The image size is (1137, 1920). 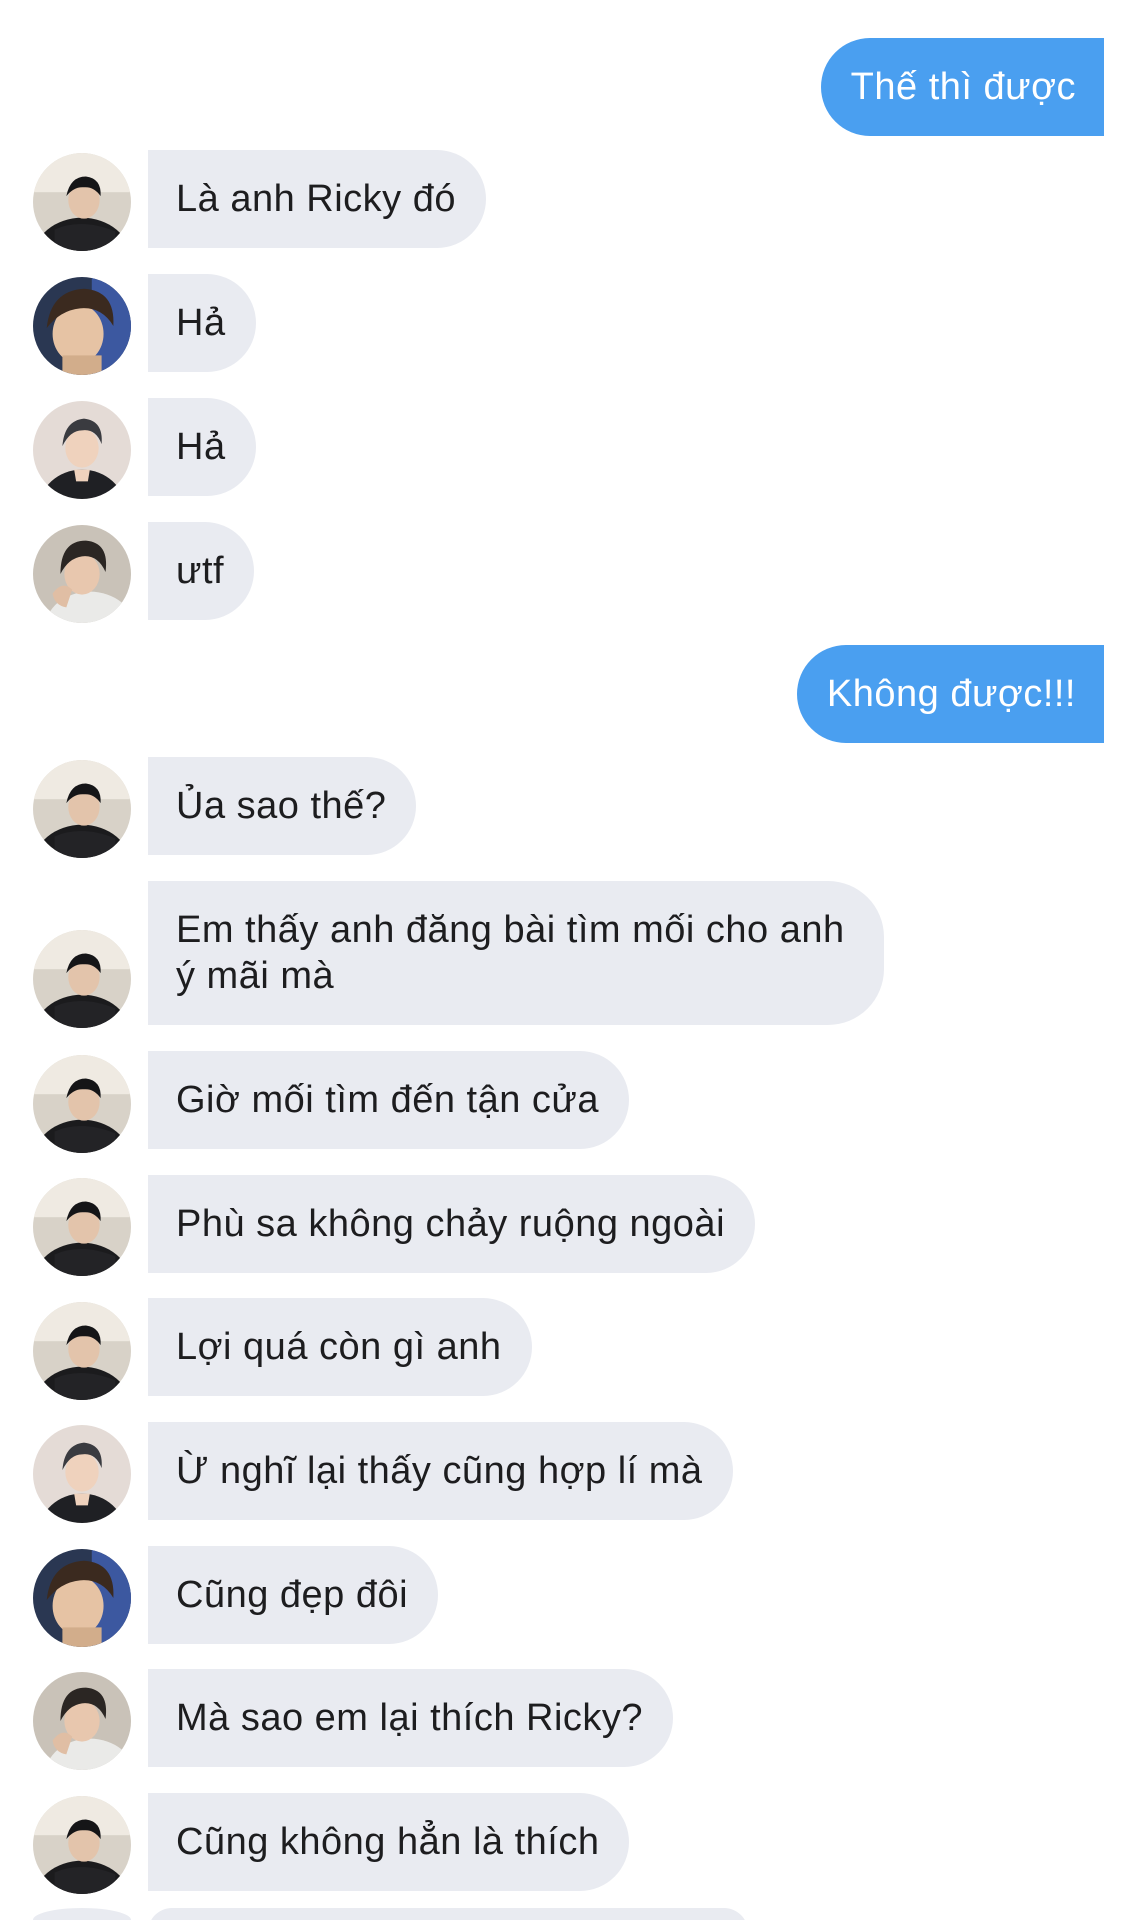 What do you see at coordinates (411, 1718) in the screenshot?
I see `incoming-message: Mà sao em lại thích Ricky?` at bounding box center [411, 1718].